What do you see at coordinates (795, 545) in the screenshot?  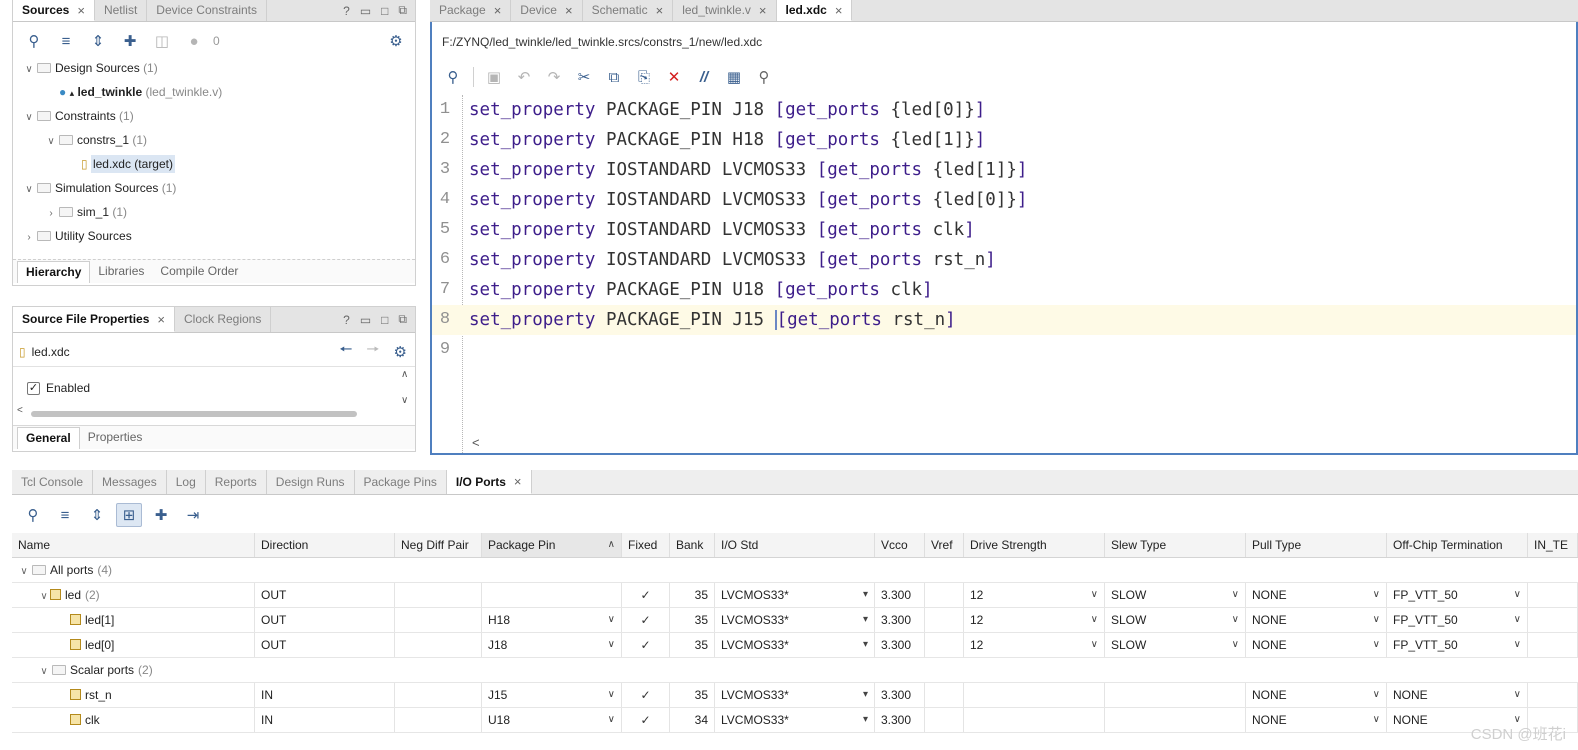 I see `column-header-iostd: I/O Std` at bounding box center [795, 545].